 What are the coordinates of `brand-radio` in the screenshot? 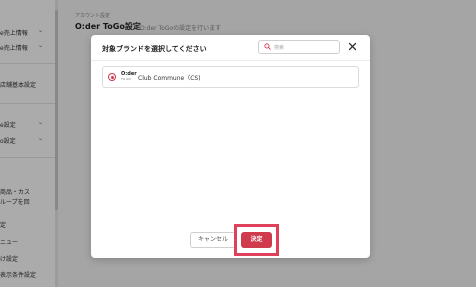 It's located at (112, 77).